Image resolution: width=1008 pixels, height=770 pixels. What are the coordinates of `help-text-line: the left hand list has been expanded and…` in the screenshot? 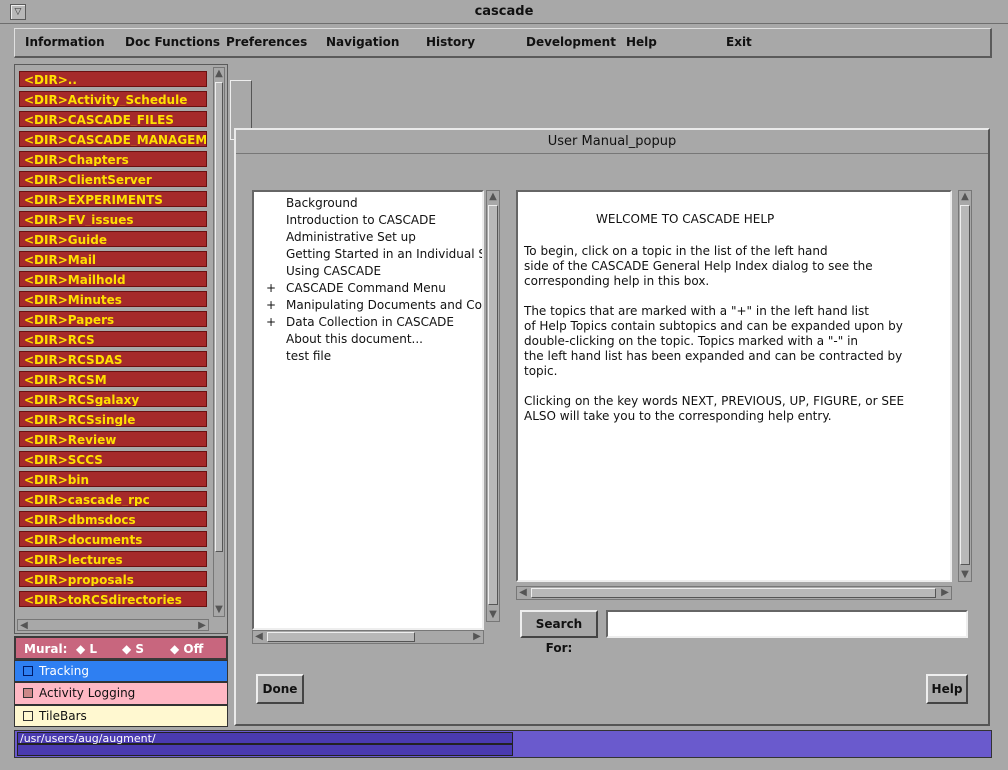 It's located at (713, 356).